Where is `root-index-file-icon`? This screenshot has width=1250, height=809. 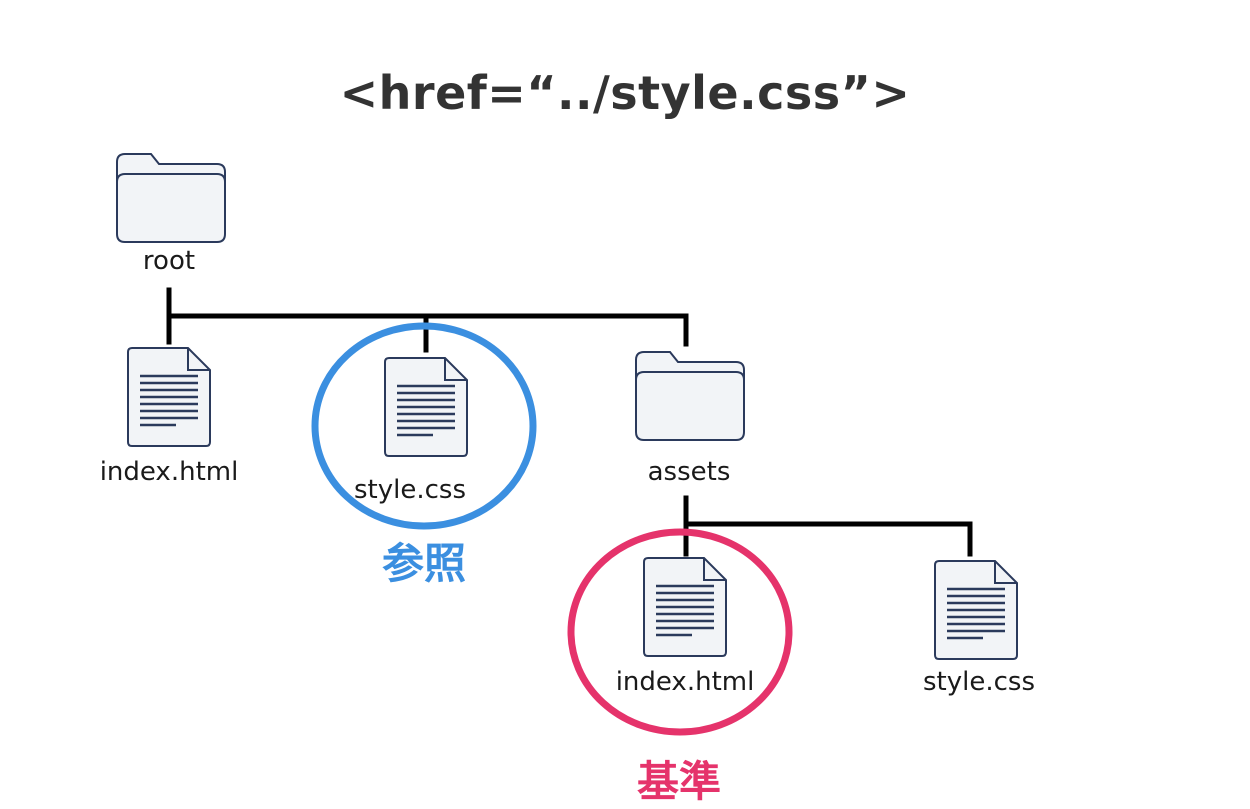 root-index-file-icon is located at coordinates (169, 397).